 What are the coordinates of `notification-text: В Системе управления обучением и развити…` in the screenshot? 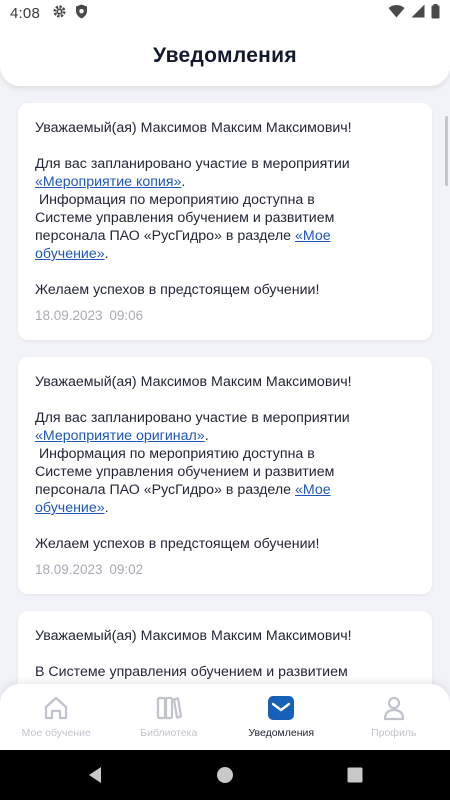 It's located at (191, 672).